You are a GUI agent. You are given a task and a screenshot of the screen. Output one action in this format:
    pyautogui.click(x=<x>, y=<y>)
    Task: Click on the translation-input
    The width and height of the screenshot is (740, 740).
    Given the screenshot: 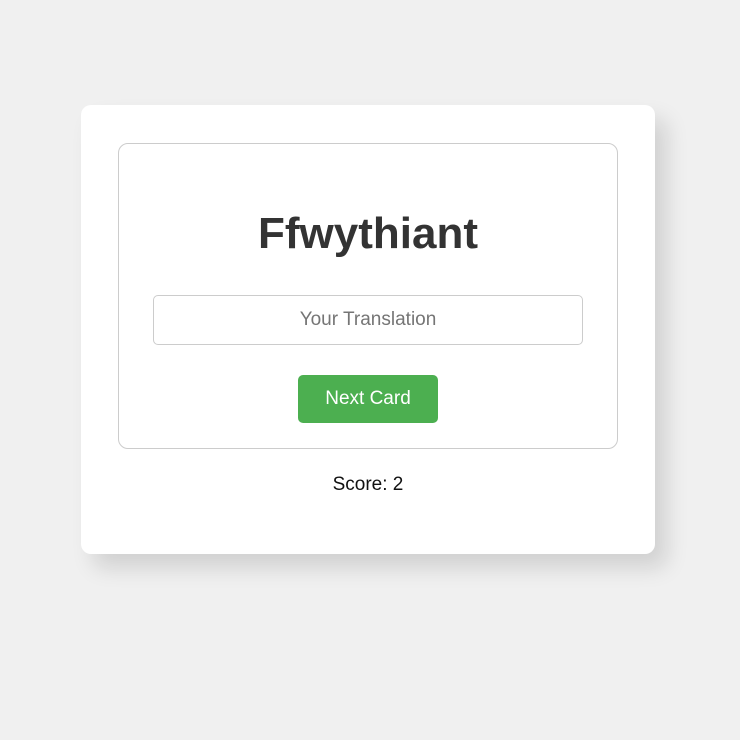 What is the action you would take?
    pyautogui.click(x=368, y=320)
    